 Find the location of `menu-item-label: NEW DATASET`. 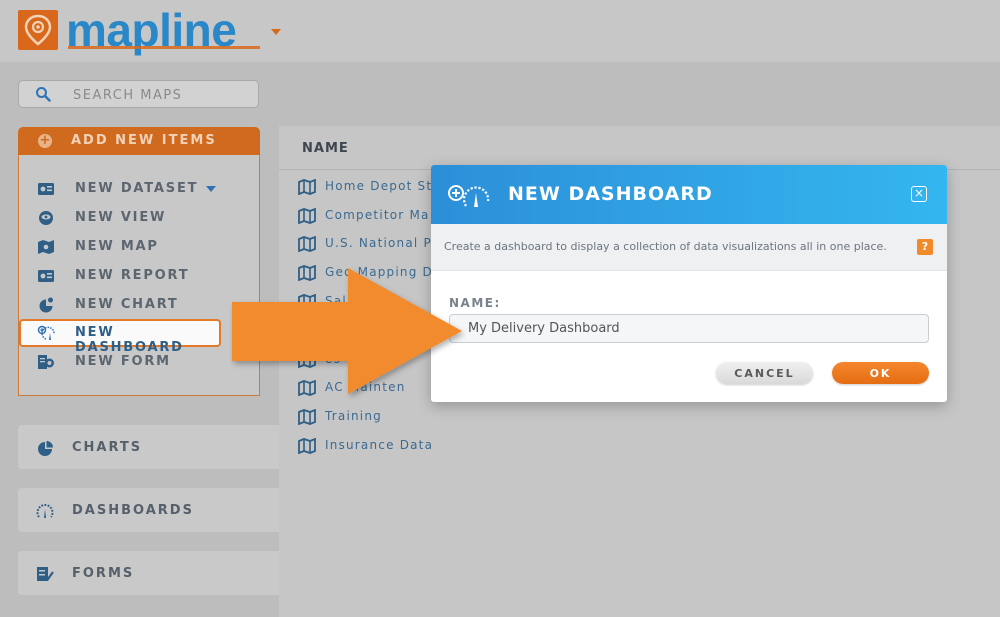

menu-item-label: NEW DATASET is located at coordinates (137, 188).